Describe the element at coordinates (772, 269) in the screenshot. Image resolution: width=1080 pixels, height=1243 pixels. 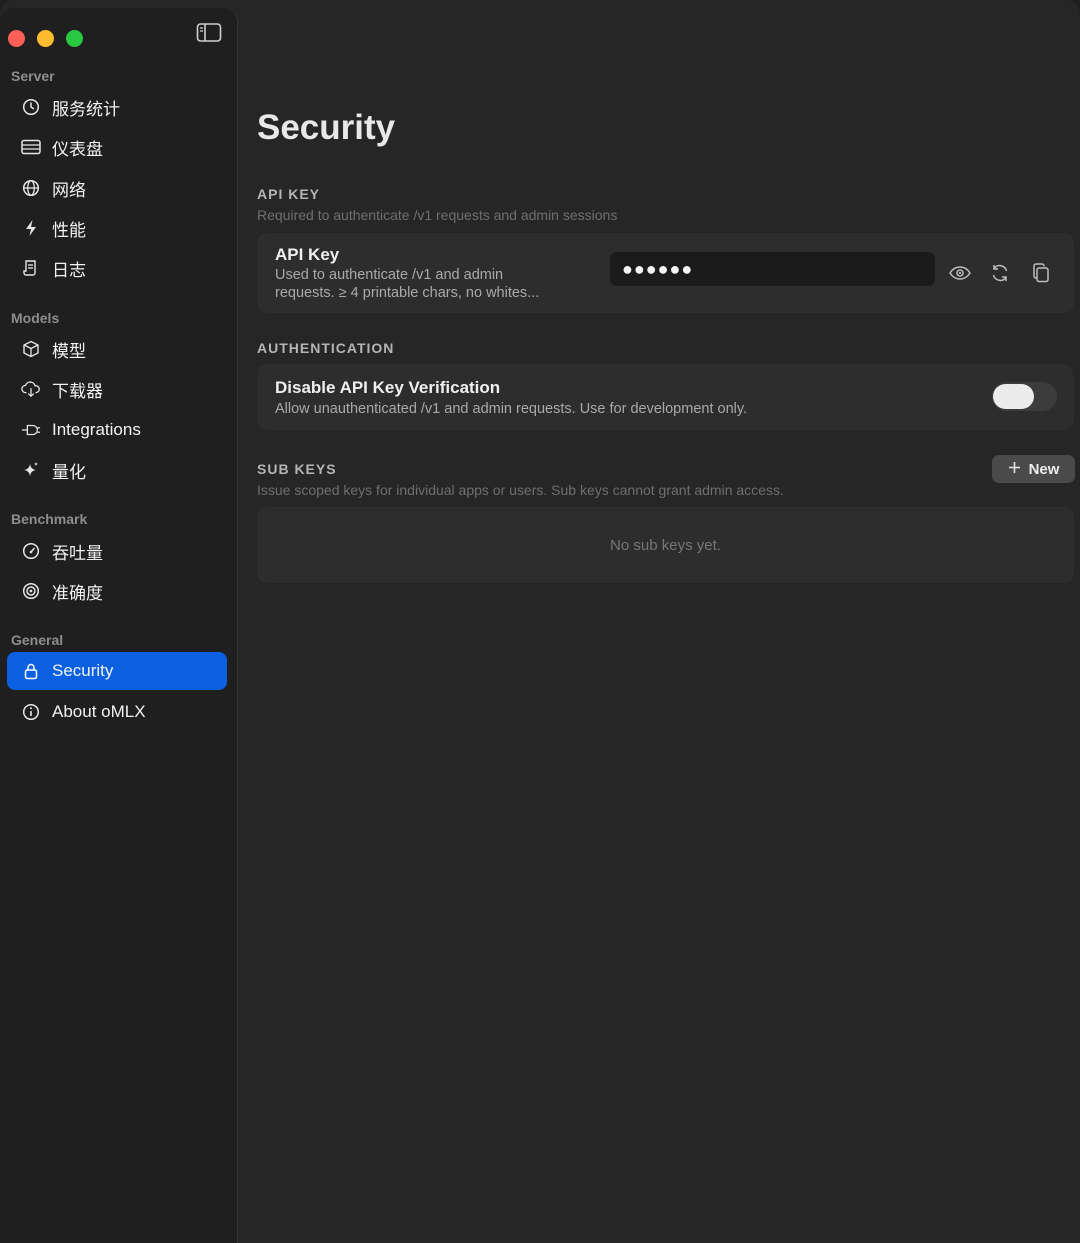
I see `api-key-input: ●●●●●●` at that location.